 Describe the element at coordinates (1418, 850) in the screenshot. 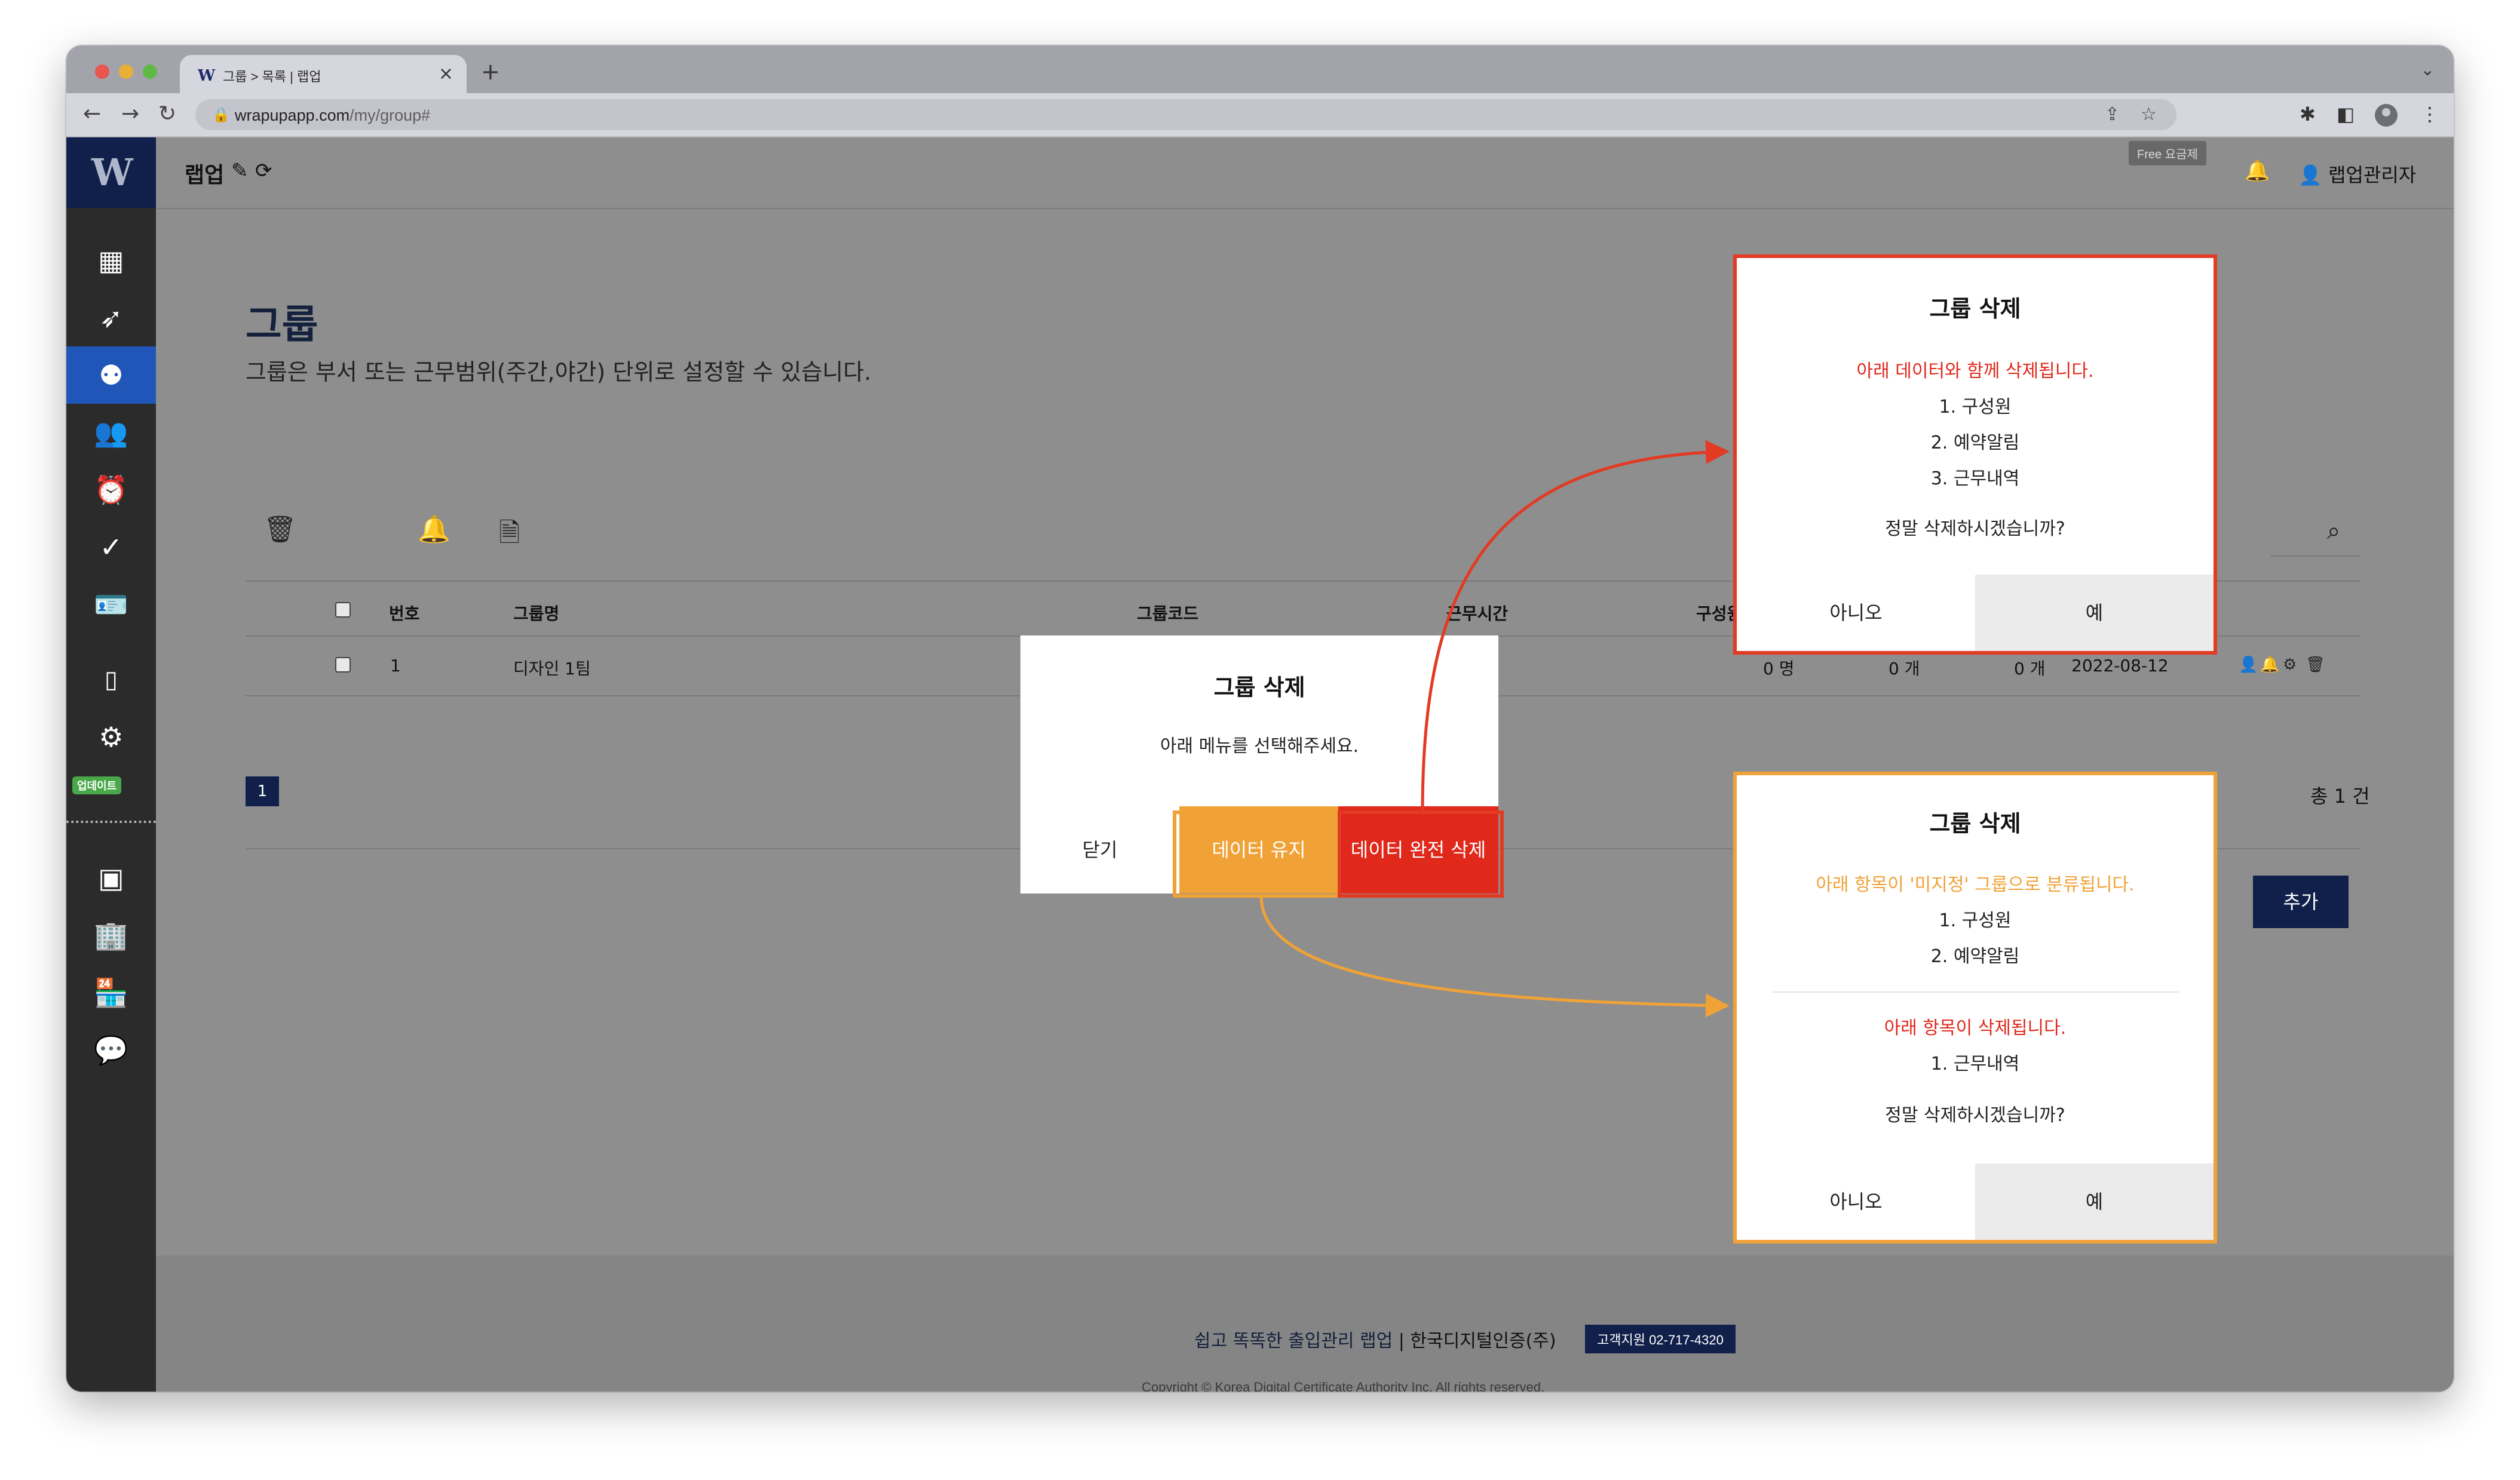

I see `delete-all-data-button: 데이터 완전 삭제` at that location.